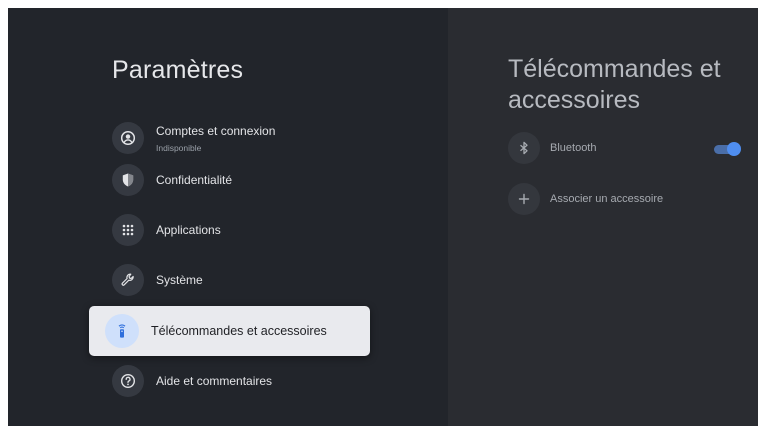 The width and height of the screenshot is (758, 430). Describe the element at coordinates (128, 180) in the screenshot. I see `shield-icon` at that location.